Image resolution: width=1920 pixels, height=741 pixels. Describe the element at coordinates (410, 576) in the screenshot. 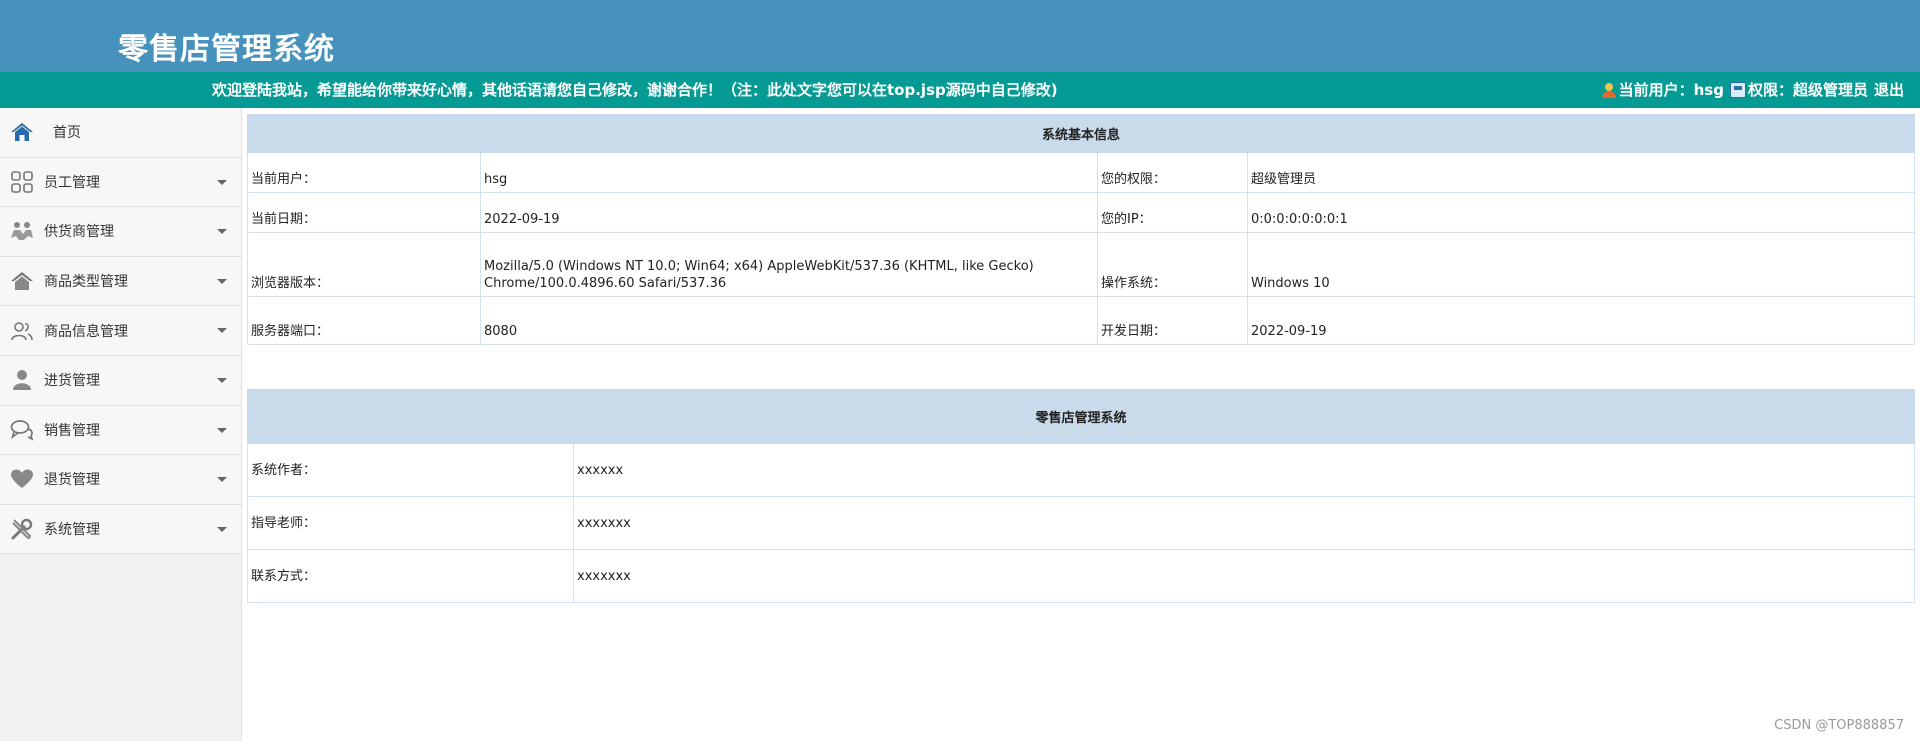

I see `about-label: 联系方式：` at that location.